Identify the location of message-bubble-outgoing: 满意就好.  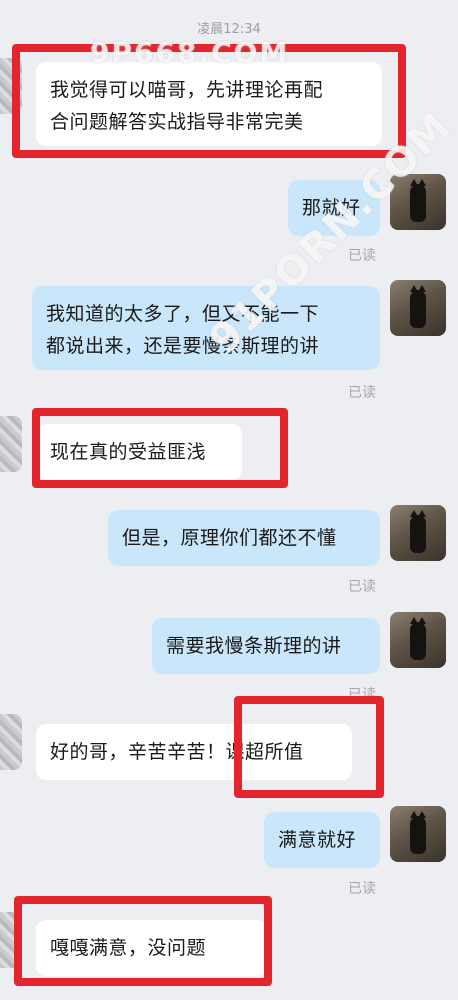
(322, 840).